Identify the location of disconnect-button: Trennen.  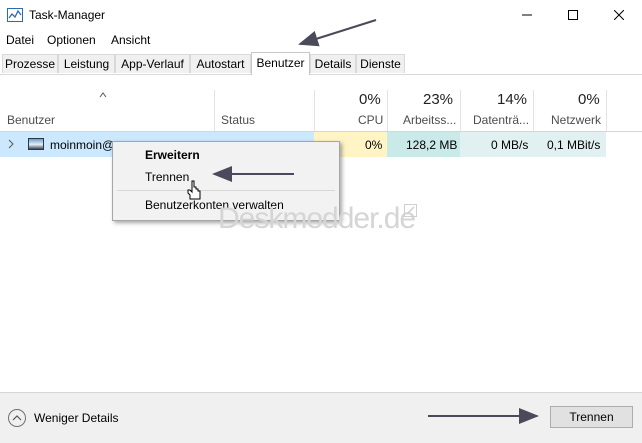
(591, 417).